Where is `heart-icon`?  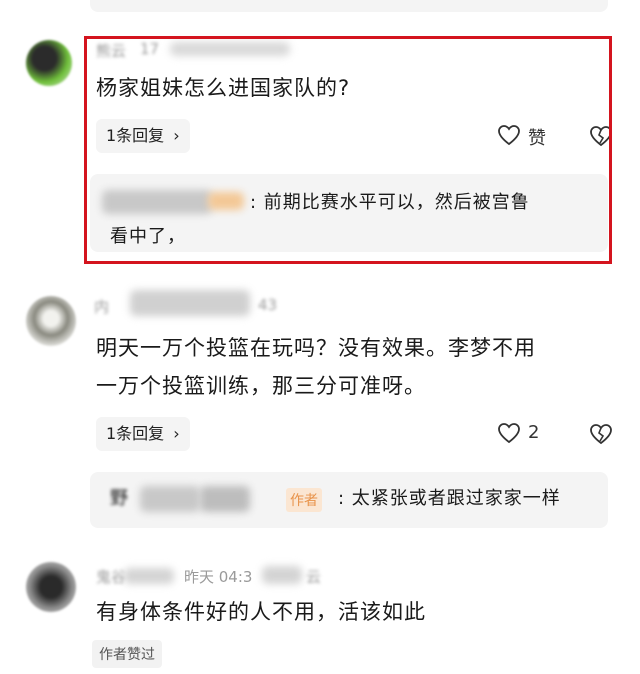
heart-icon is located at coordinates (509, 433).